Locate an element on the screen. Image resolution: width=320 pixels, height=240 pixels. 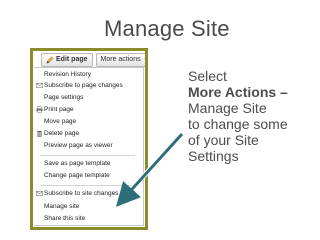
edit-page-button: Edit page is located at coordinates (67, 60).